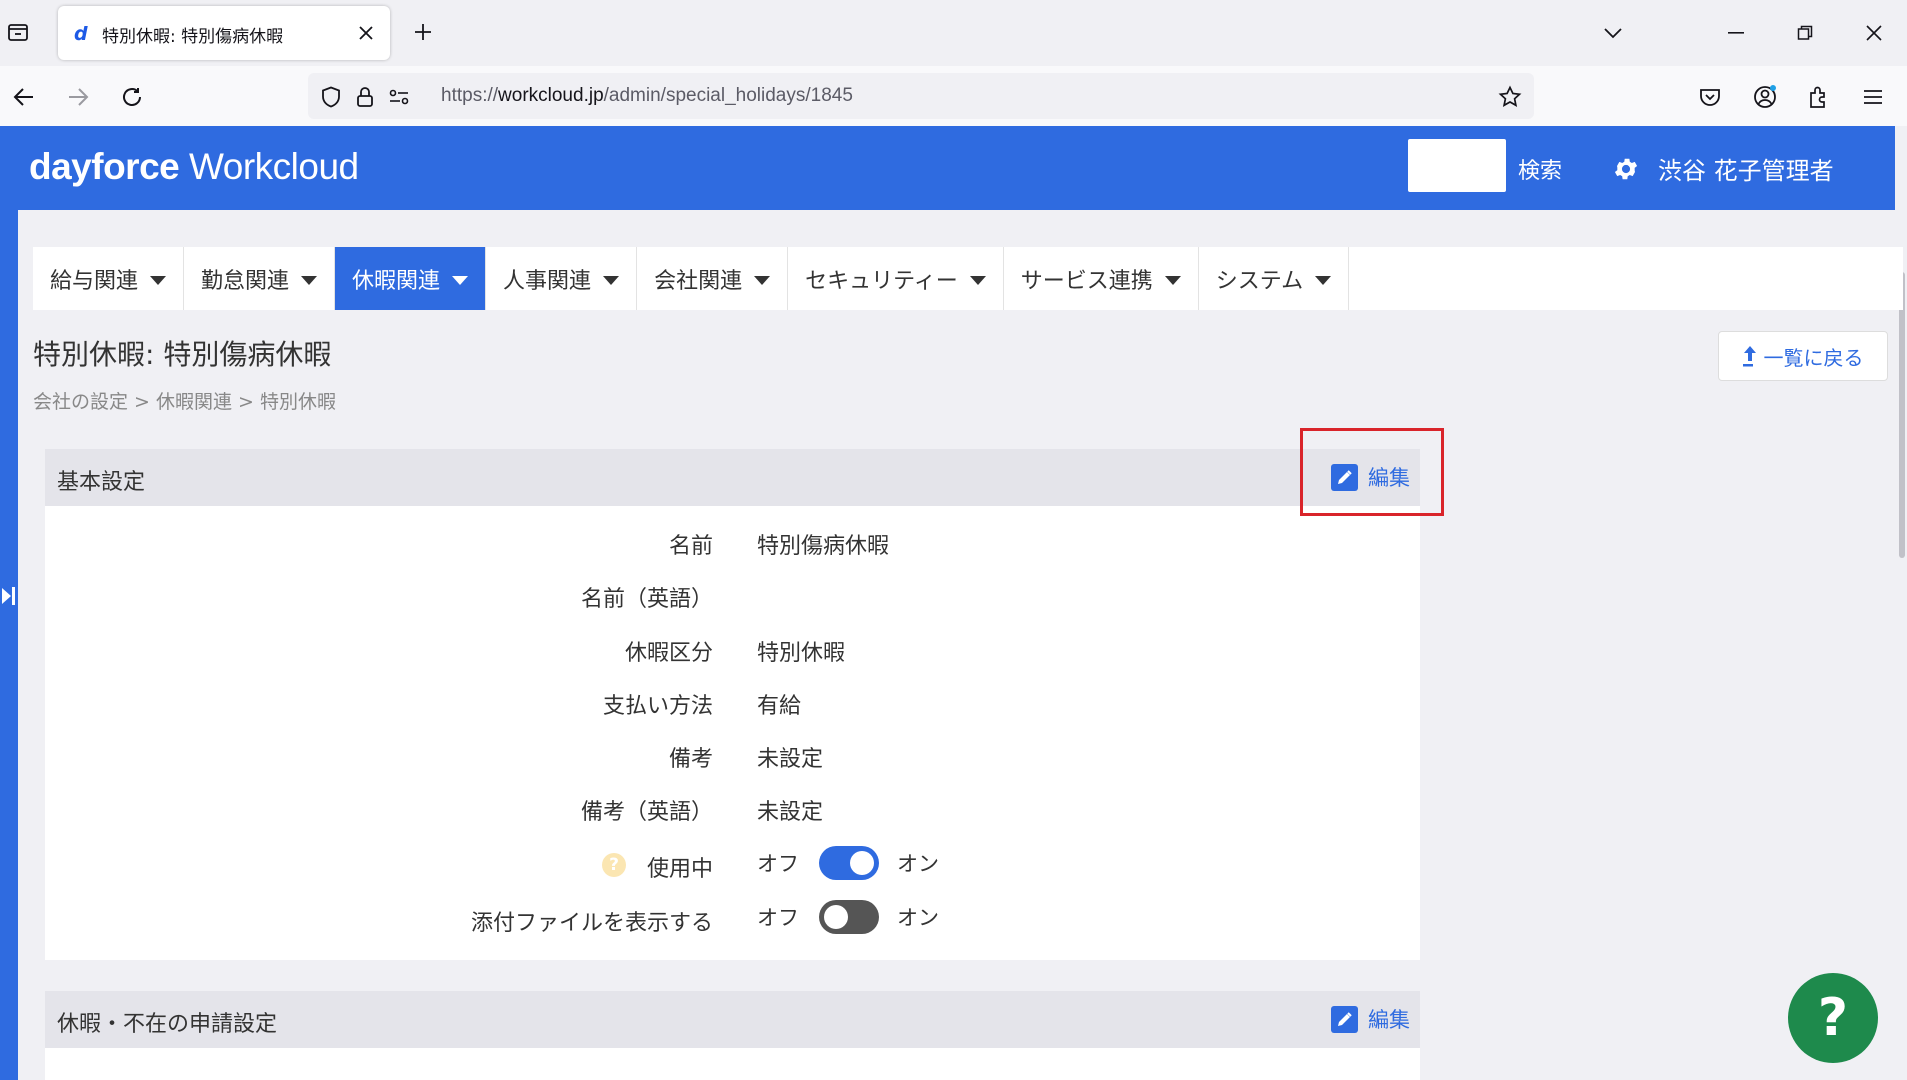 The height and width of the screenshot is (1080, 1907). What do you see at coordinates (657, 706) in the screenshot?
I see `field-label-payment-method: 支払い方法` at bounding box center [657, 706].